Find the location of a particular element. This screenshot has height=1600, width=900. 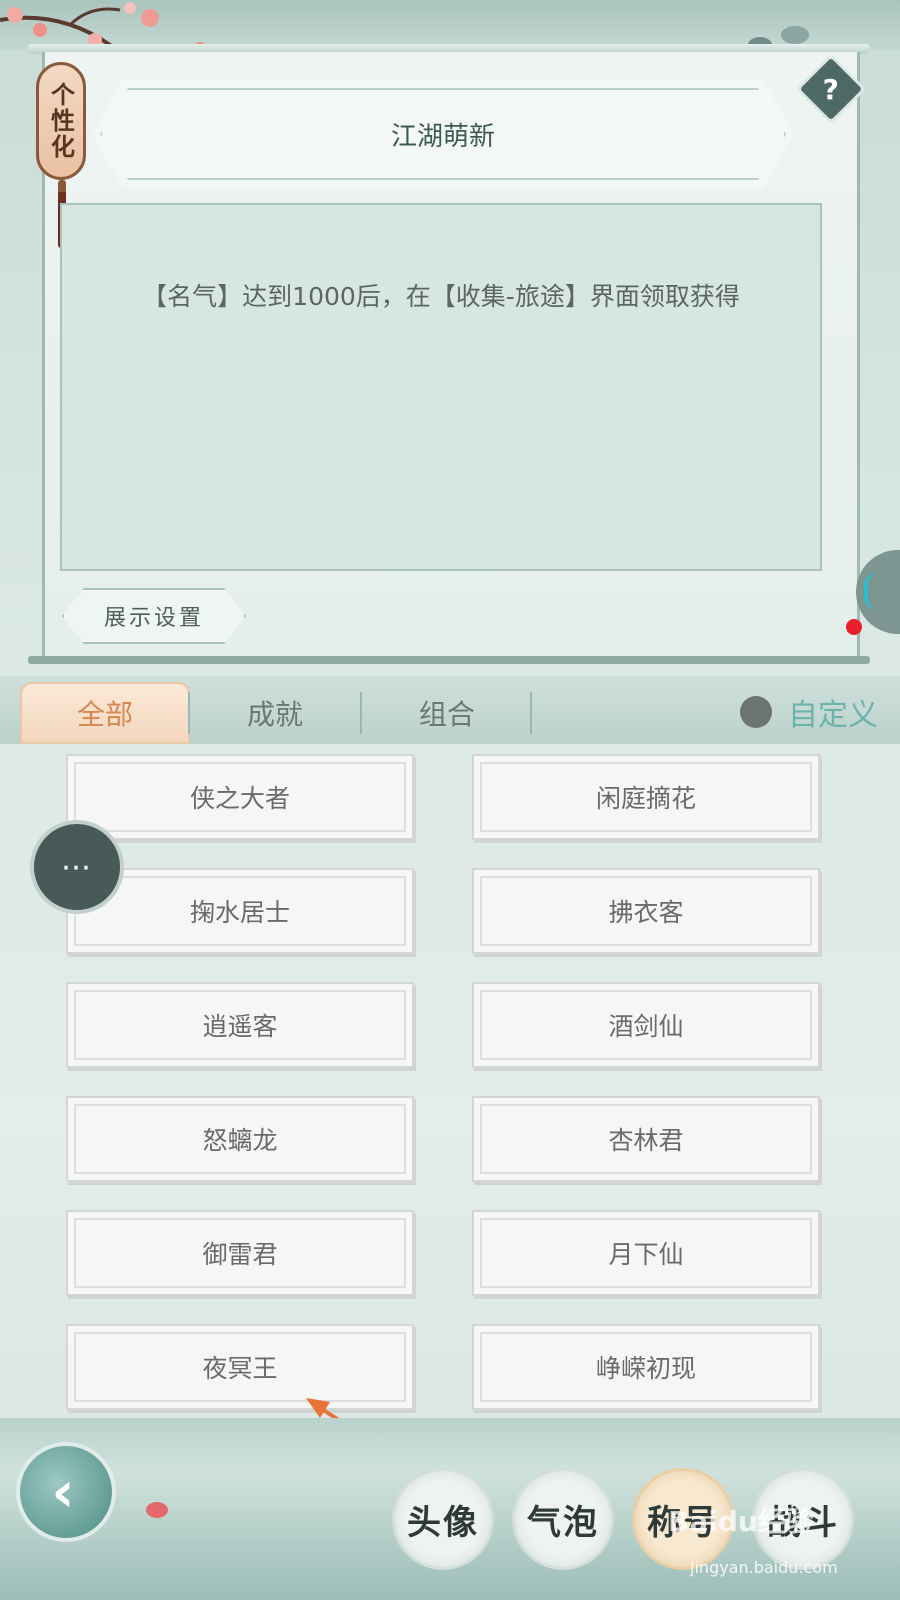

title-description: 【名气】达到1000后，在【收集-旅途】界面领取获得 is located at coordinates (441, 296).